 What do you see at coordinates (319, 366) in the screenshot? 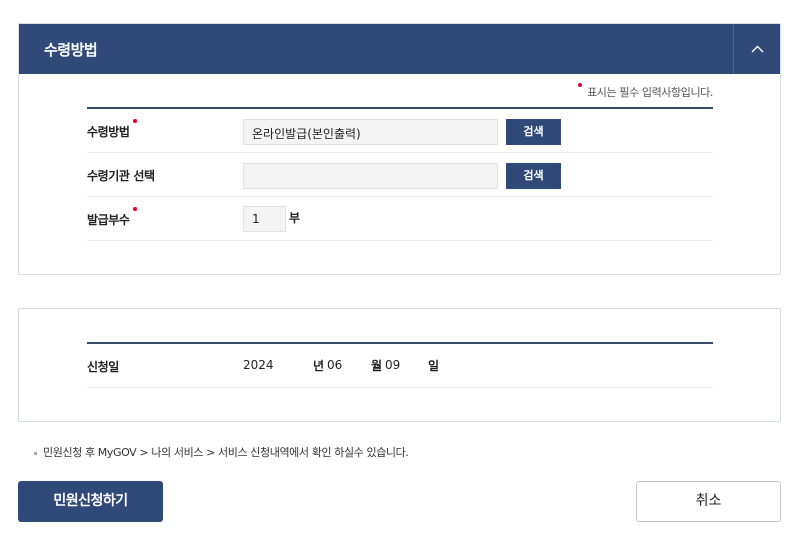
I see `year-unit: 년` at bounding box center [319, 366].